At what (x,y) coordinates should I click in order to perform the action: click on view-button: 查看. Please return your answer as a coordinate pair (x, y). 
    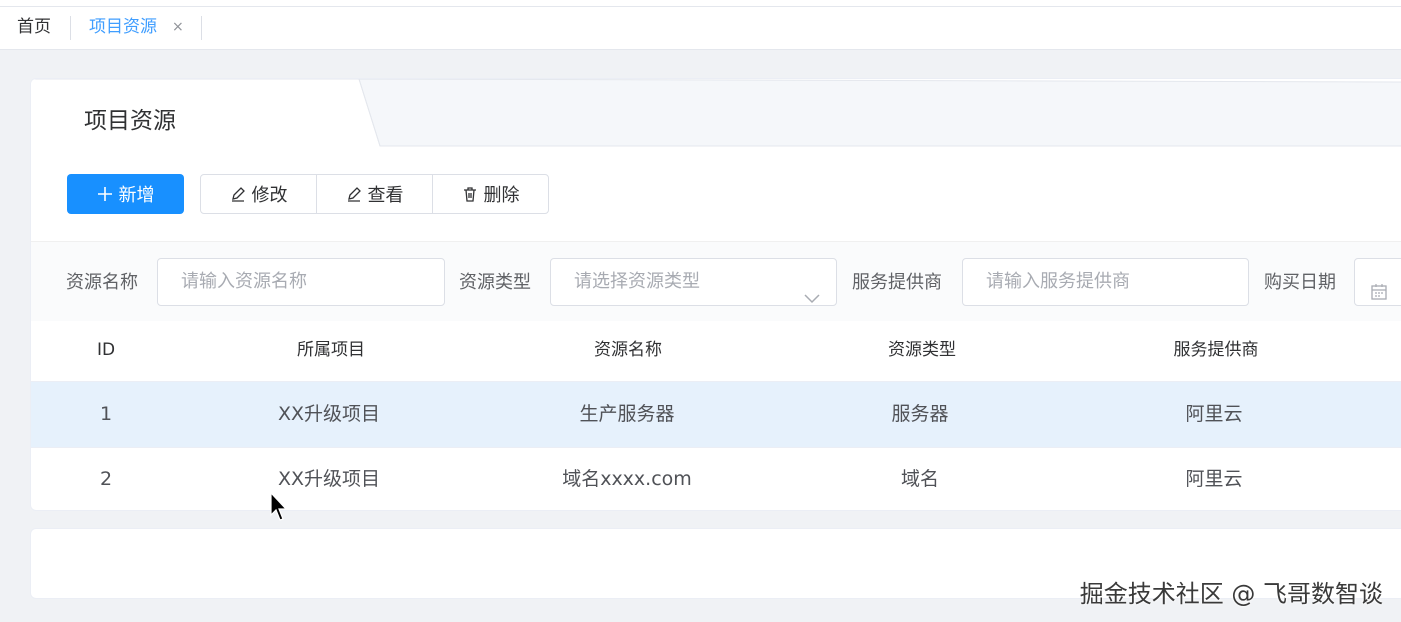
    Looking at the image, I should click on (374, 194).